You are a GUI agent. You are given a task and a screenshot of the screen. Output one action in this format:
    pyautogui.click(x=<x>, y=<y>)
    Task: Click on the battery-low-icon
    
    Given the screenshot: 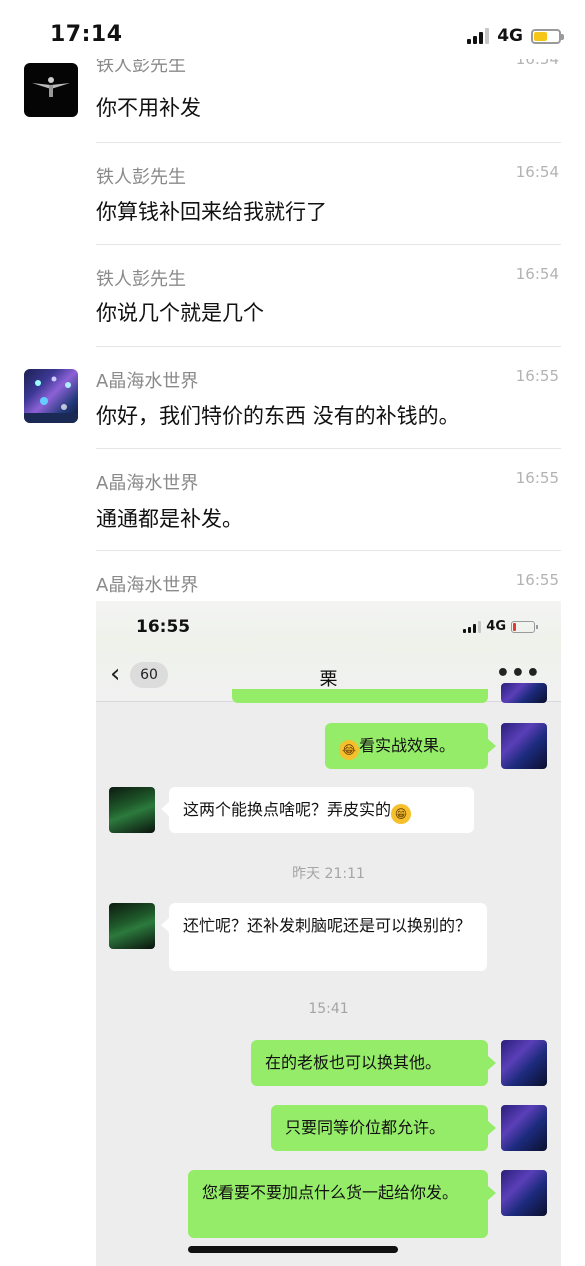 What is the action you would take?
    pyautogui.click(x=524, y=626)
    